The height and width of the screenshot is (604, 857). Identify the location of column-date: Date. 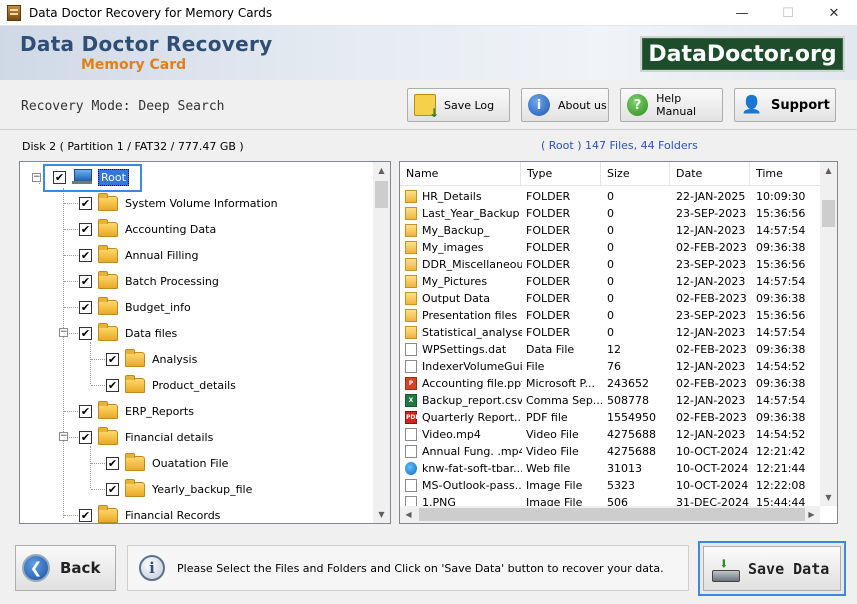
(710, 174).